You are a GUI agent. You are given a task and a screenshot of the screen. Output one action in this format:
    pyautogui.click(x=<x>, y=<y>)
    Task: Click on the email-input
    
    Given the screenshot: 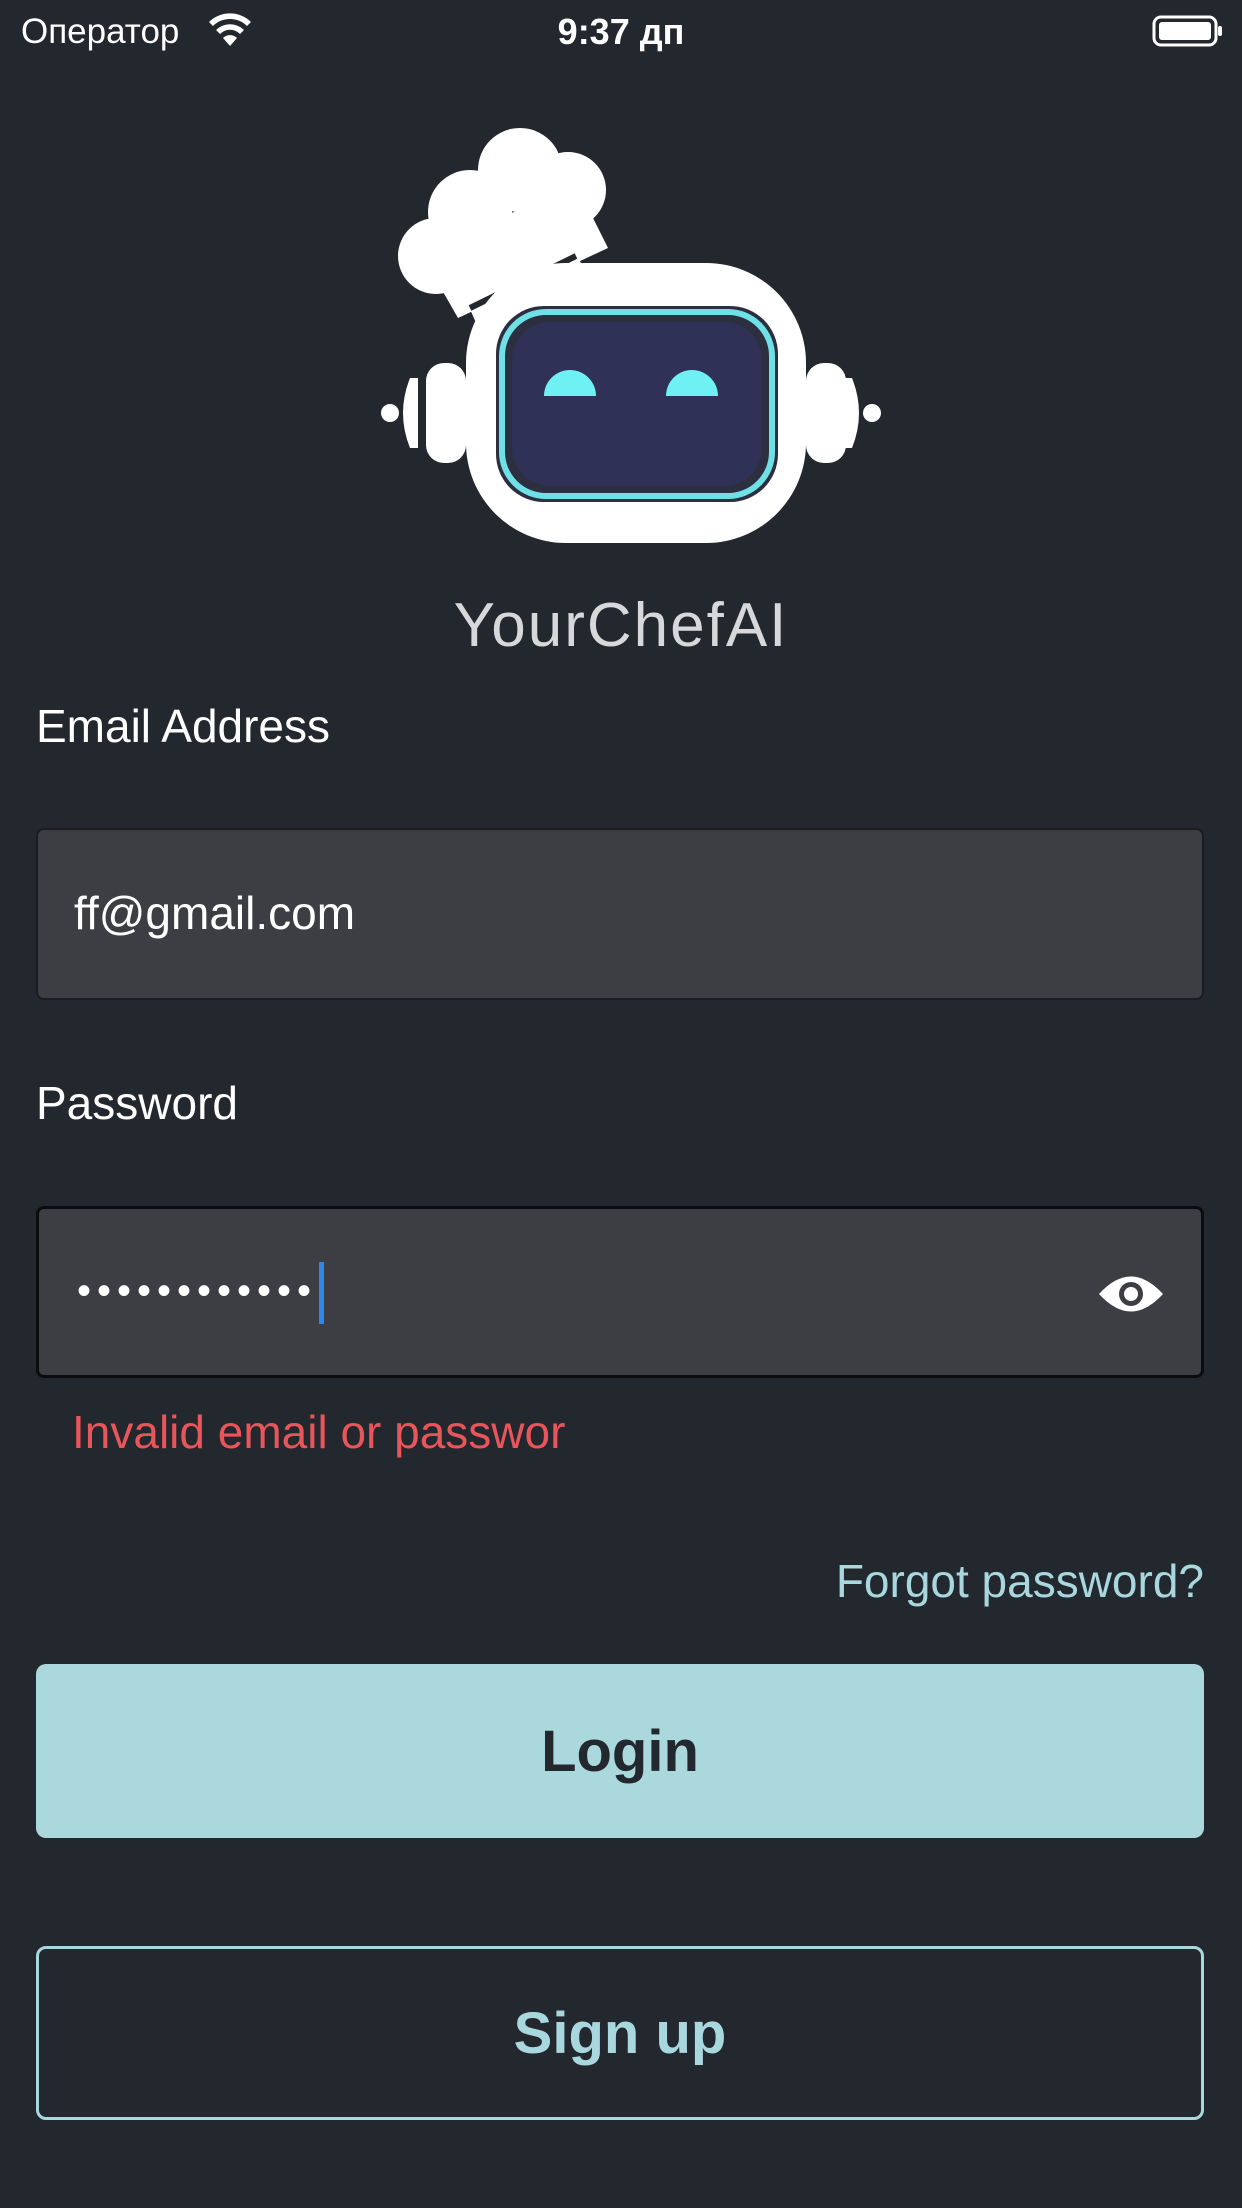 What is the action you would take?
    pyautogui.click(x=574, y=913)
    